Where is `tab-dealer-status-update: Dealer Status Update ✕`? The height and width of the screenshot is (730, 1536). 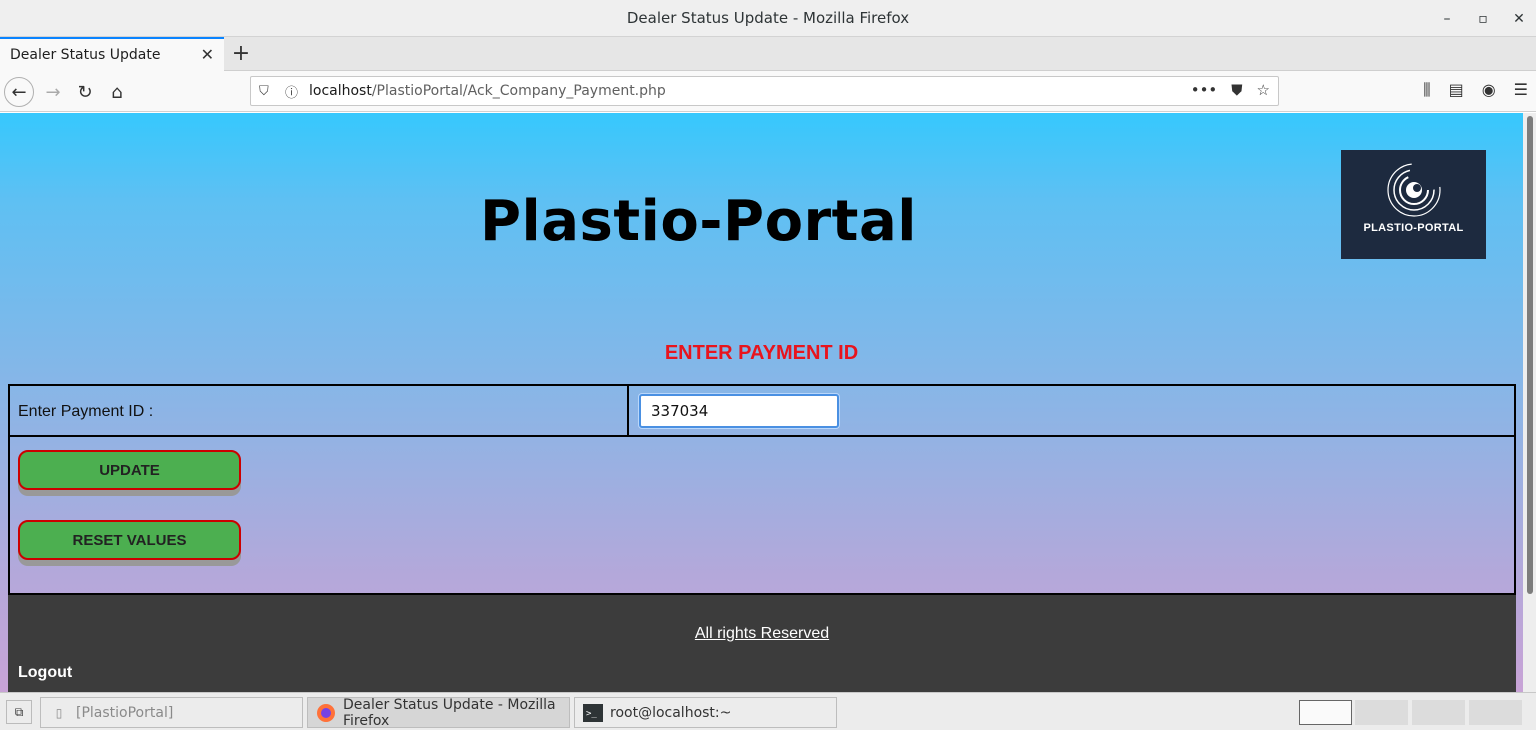 tab-dealer-status-update: Dealer Status Update ✕ is located at coordinates (112, 54).